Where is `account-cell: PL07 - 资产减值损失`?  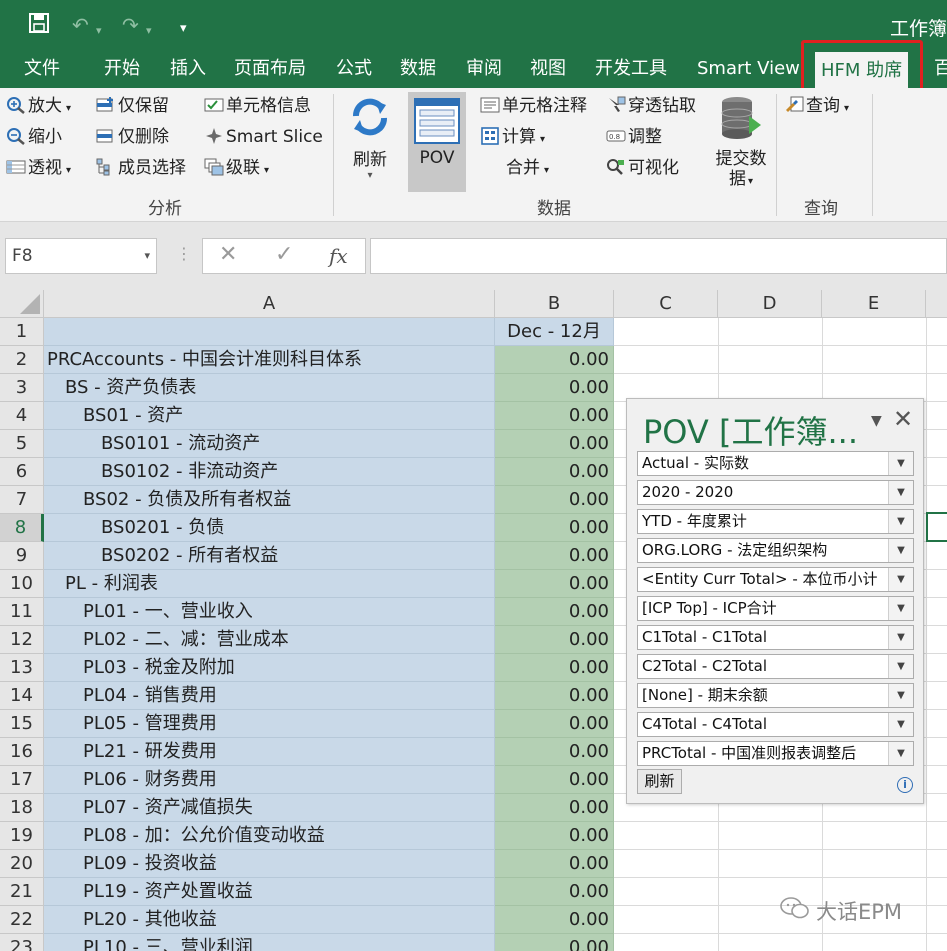
account-cell: PL07 - 资产减值损失 is located at coordinates (269, 808).